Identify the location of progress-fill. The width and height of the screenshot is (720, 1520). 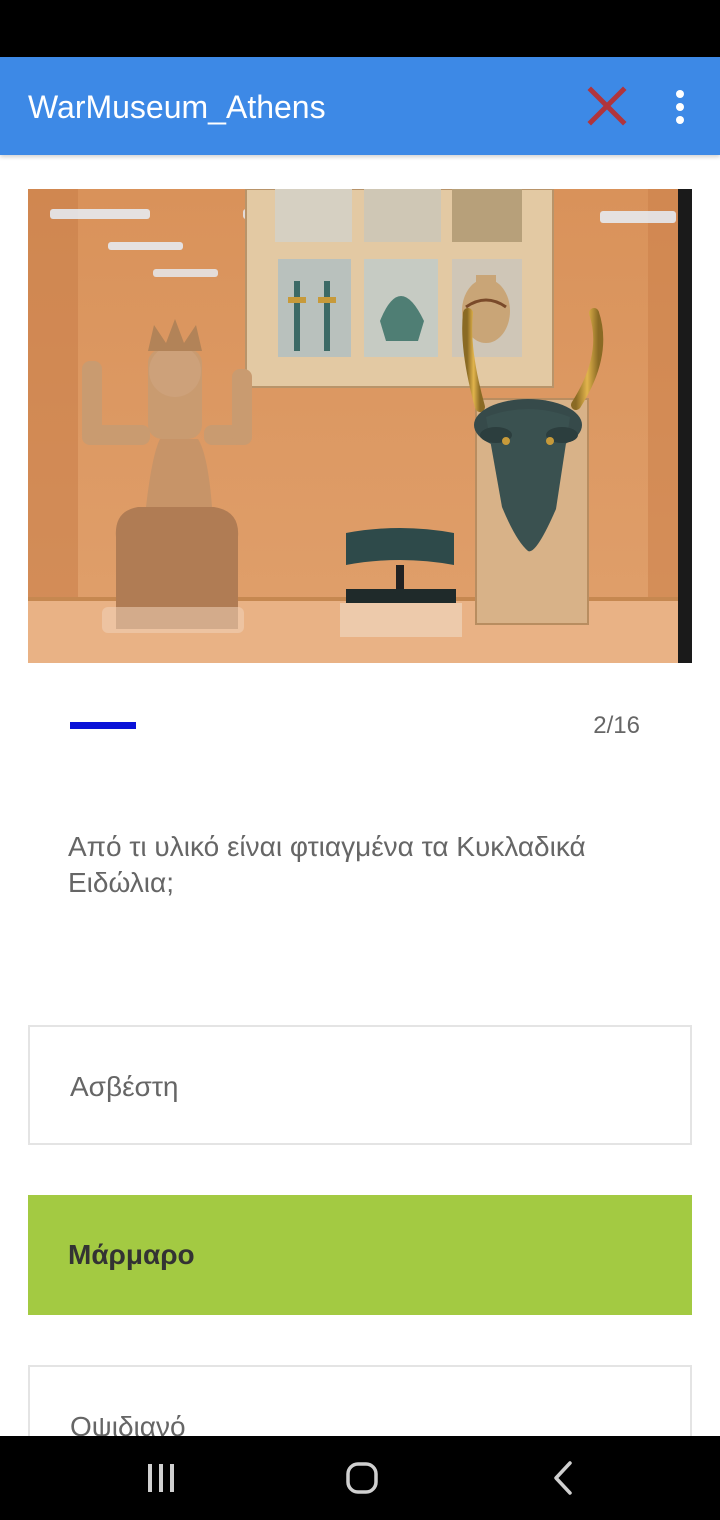
(103, 725).